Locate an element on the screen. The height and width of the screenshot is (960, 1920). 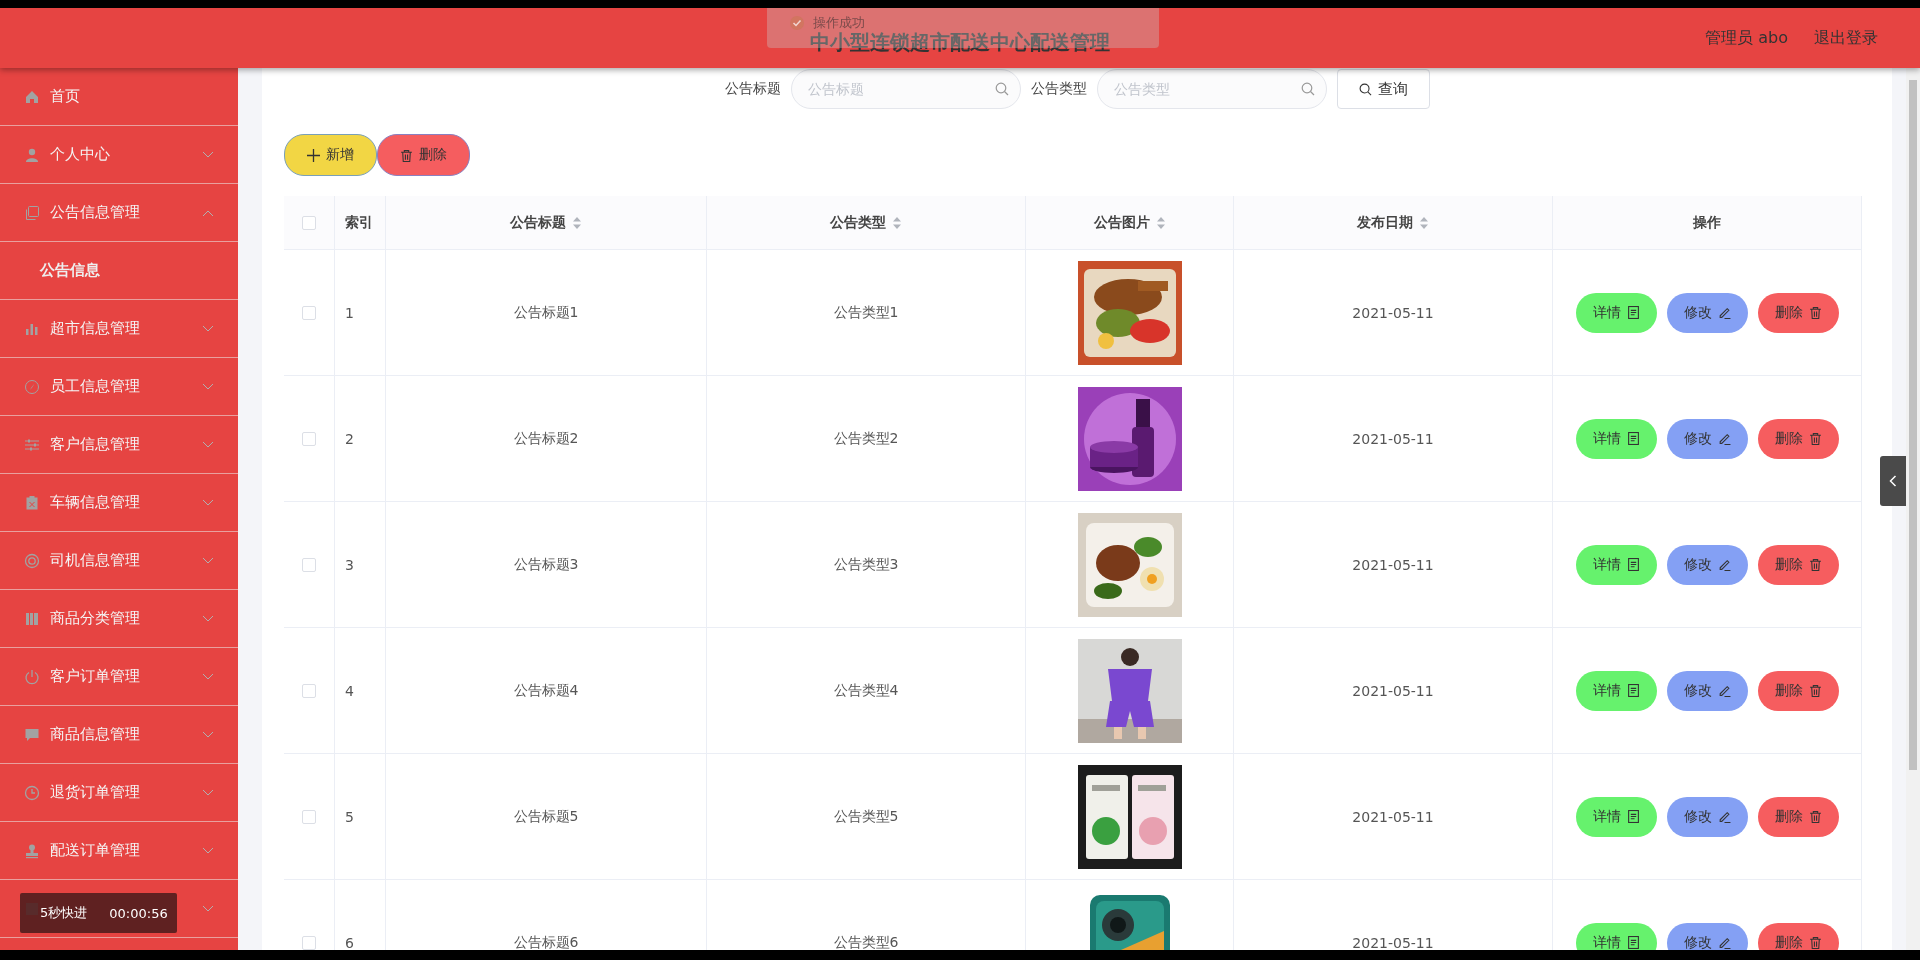
column-header: 发布日期 is located at coordinates (1385, 222).